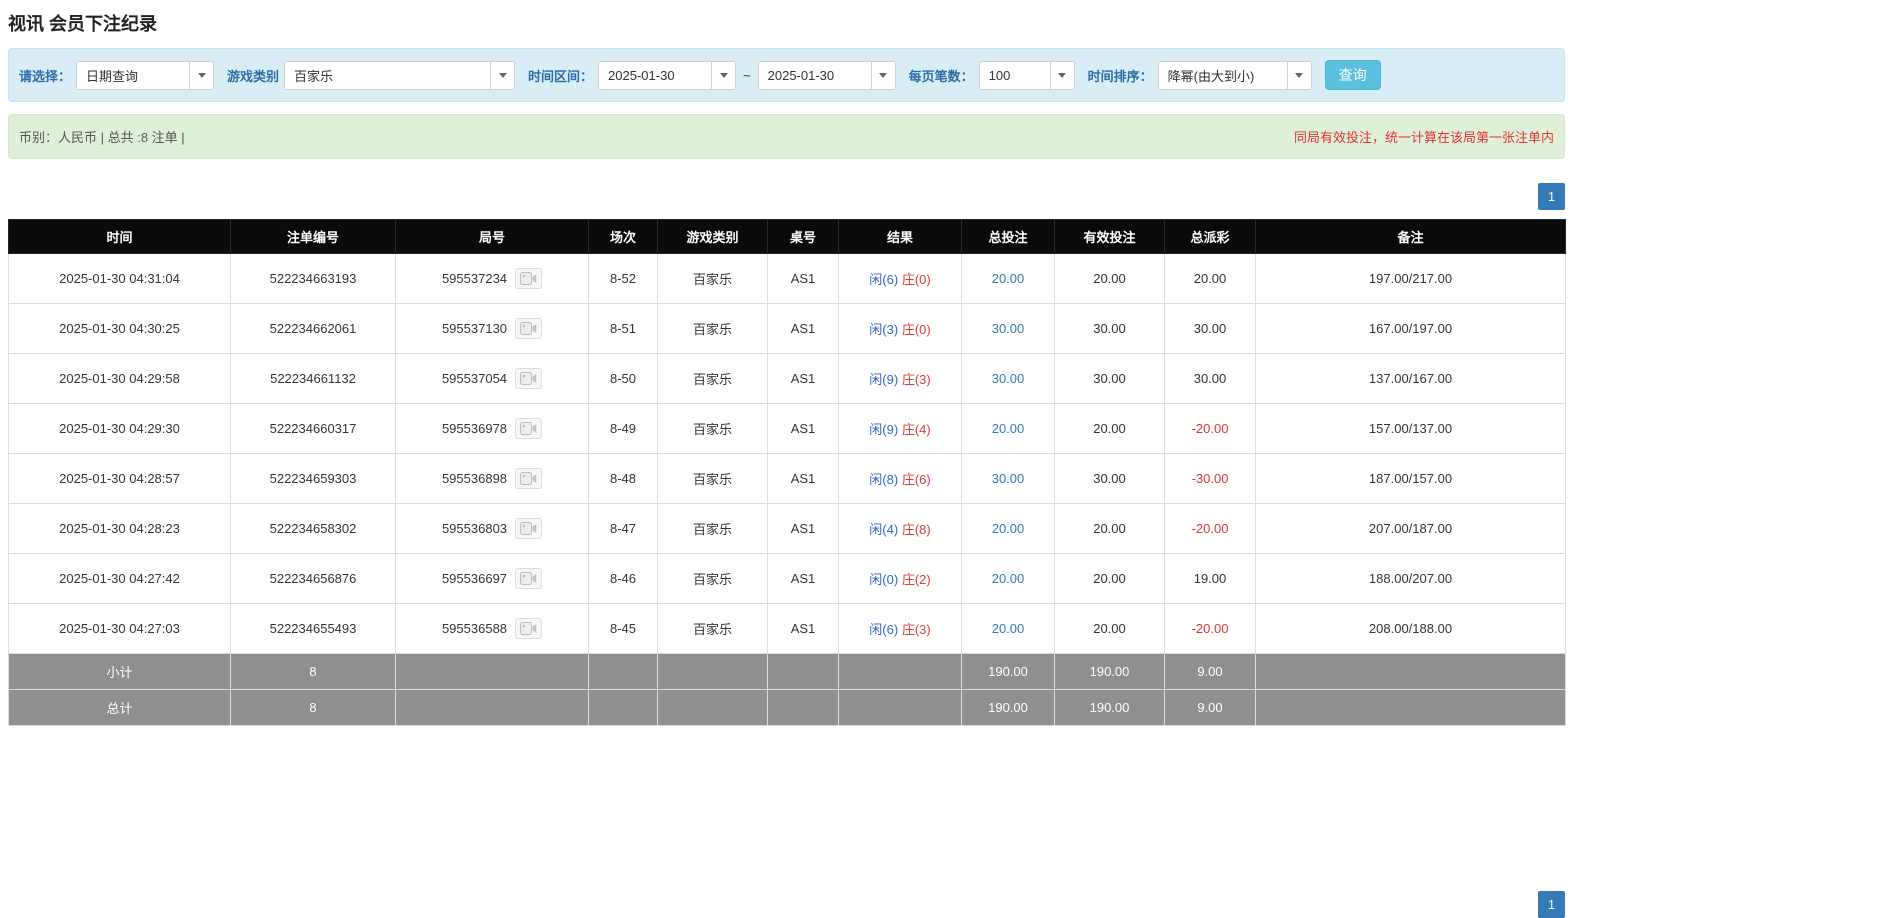 The height and width of the screenshot is (918, 1902). Describe the element at coordinates (786, 904) in the screenshot. I see `pagination-bottom: 1` at that location.